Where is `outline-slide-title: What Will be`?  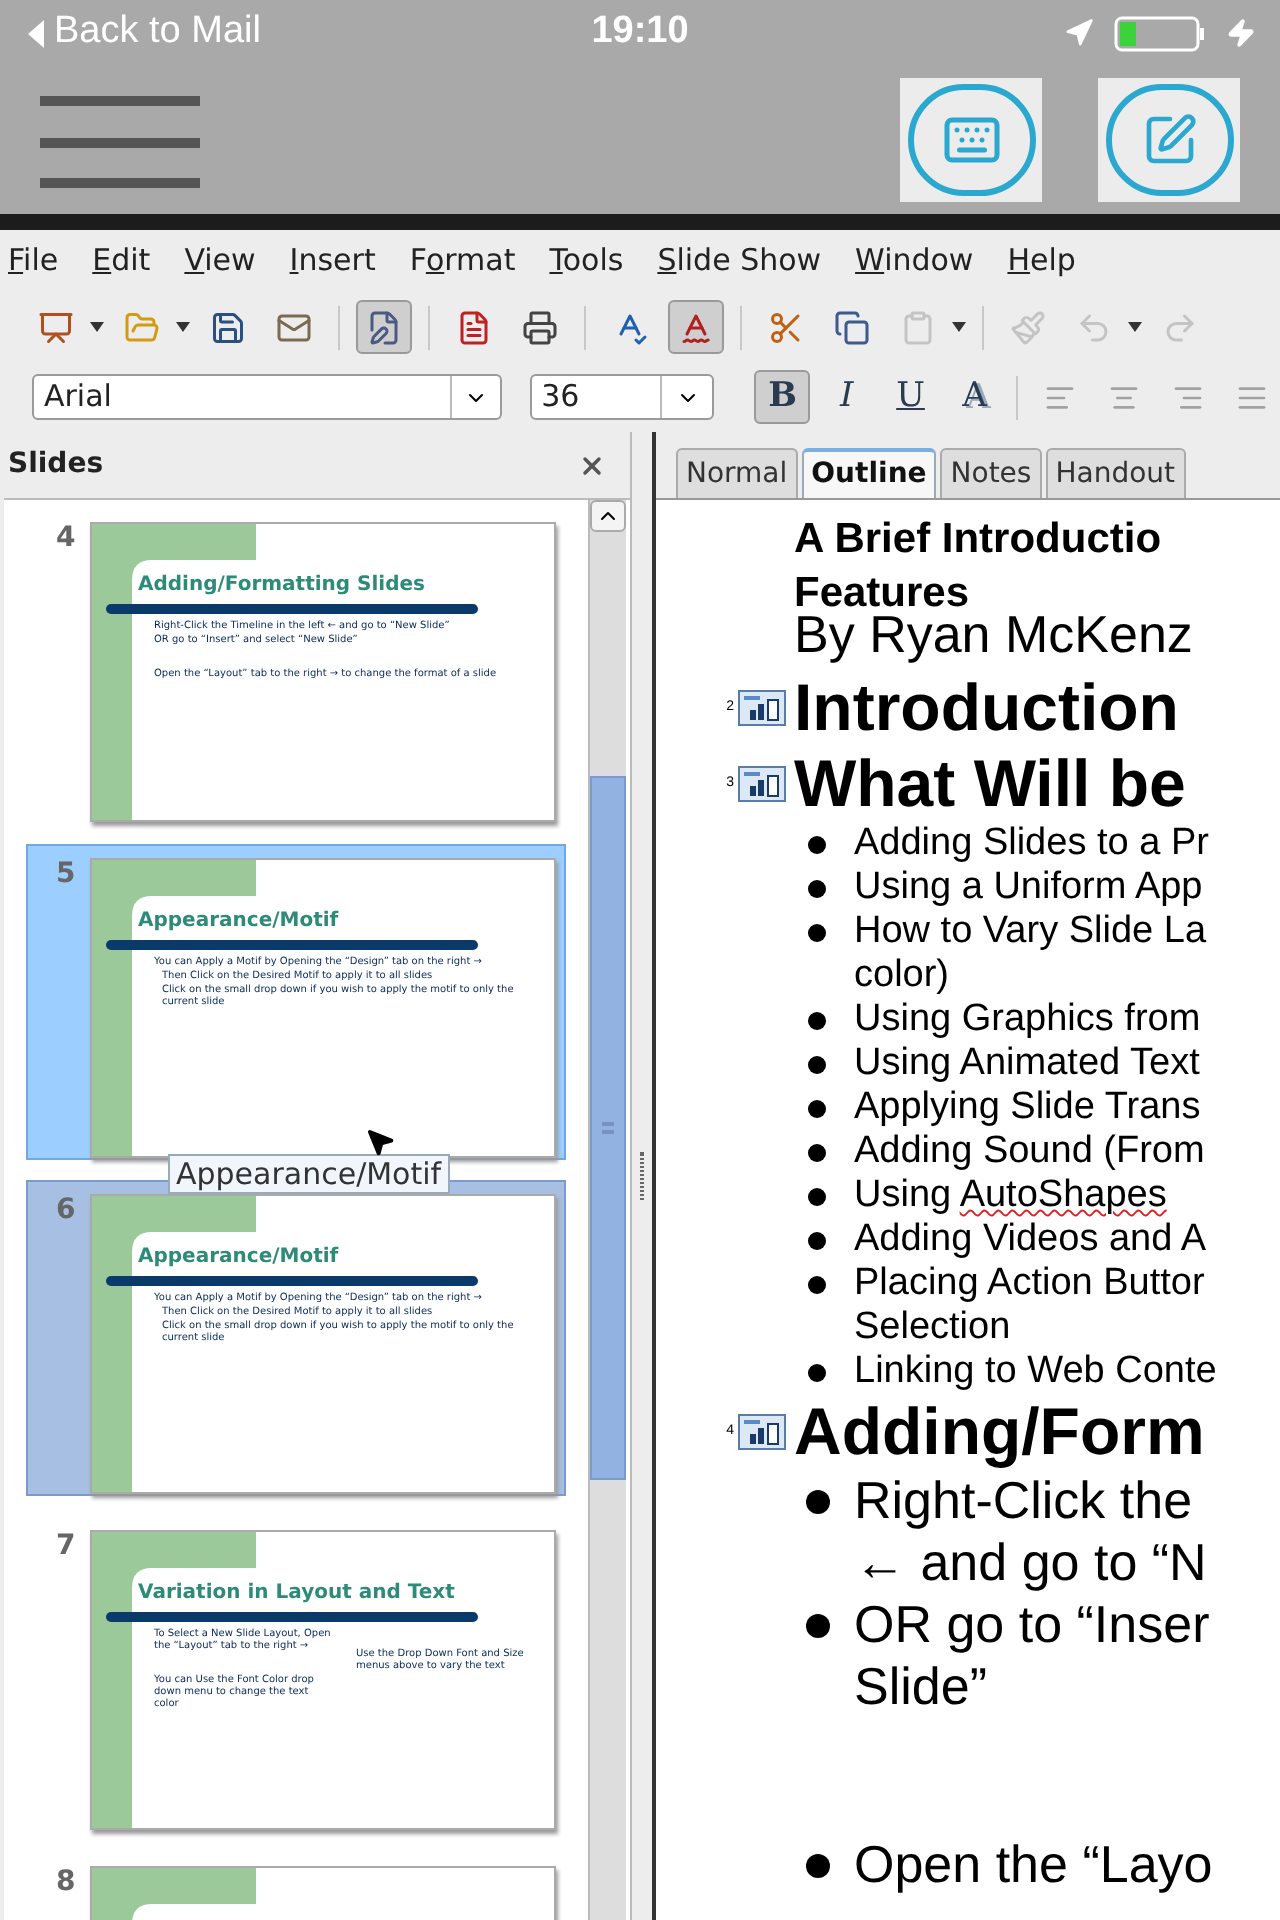
outline-slide-title: What Will be is located at coordinates (990, 783).